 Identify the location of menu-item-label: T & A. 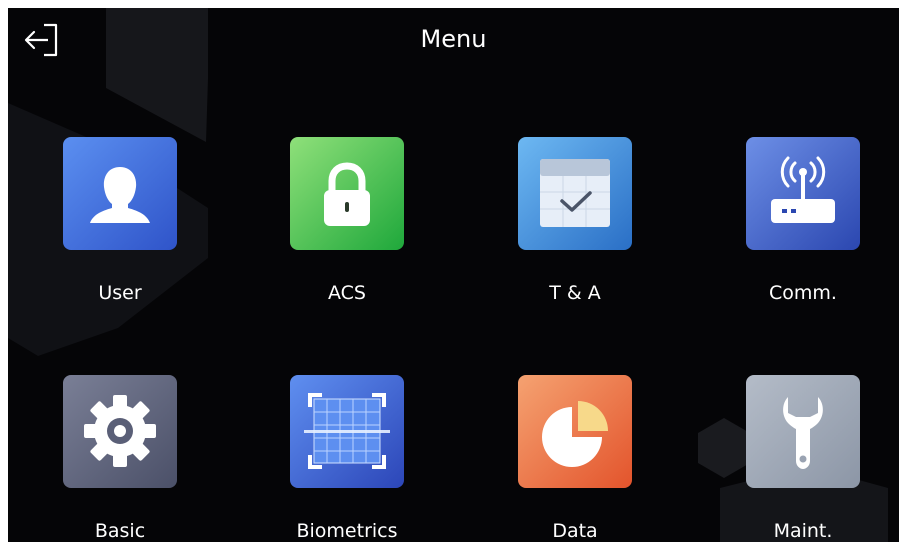
(575, 293).